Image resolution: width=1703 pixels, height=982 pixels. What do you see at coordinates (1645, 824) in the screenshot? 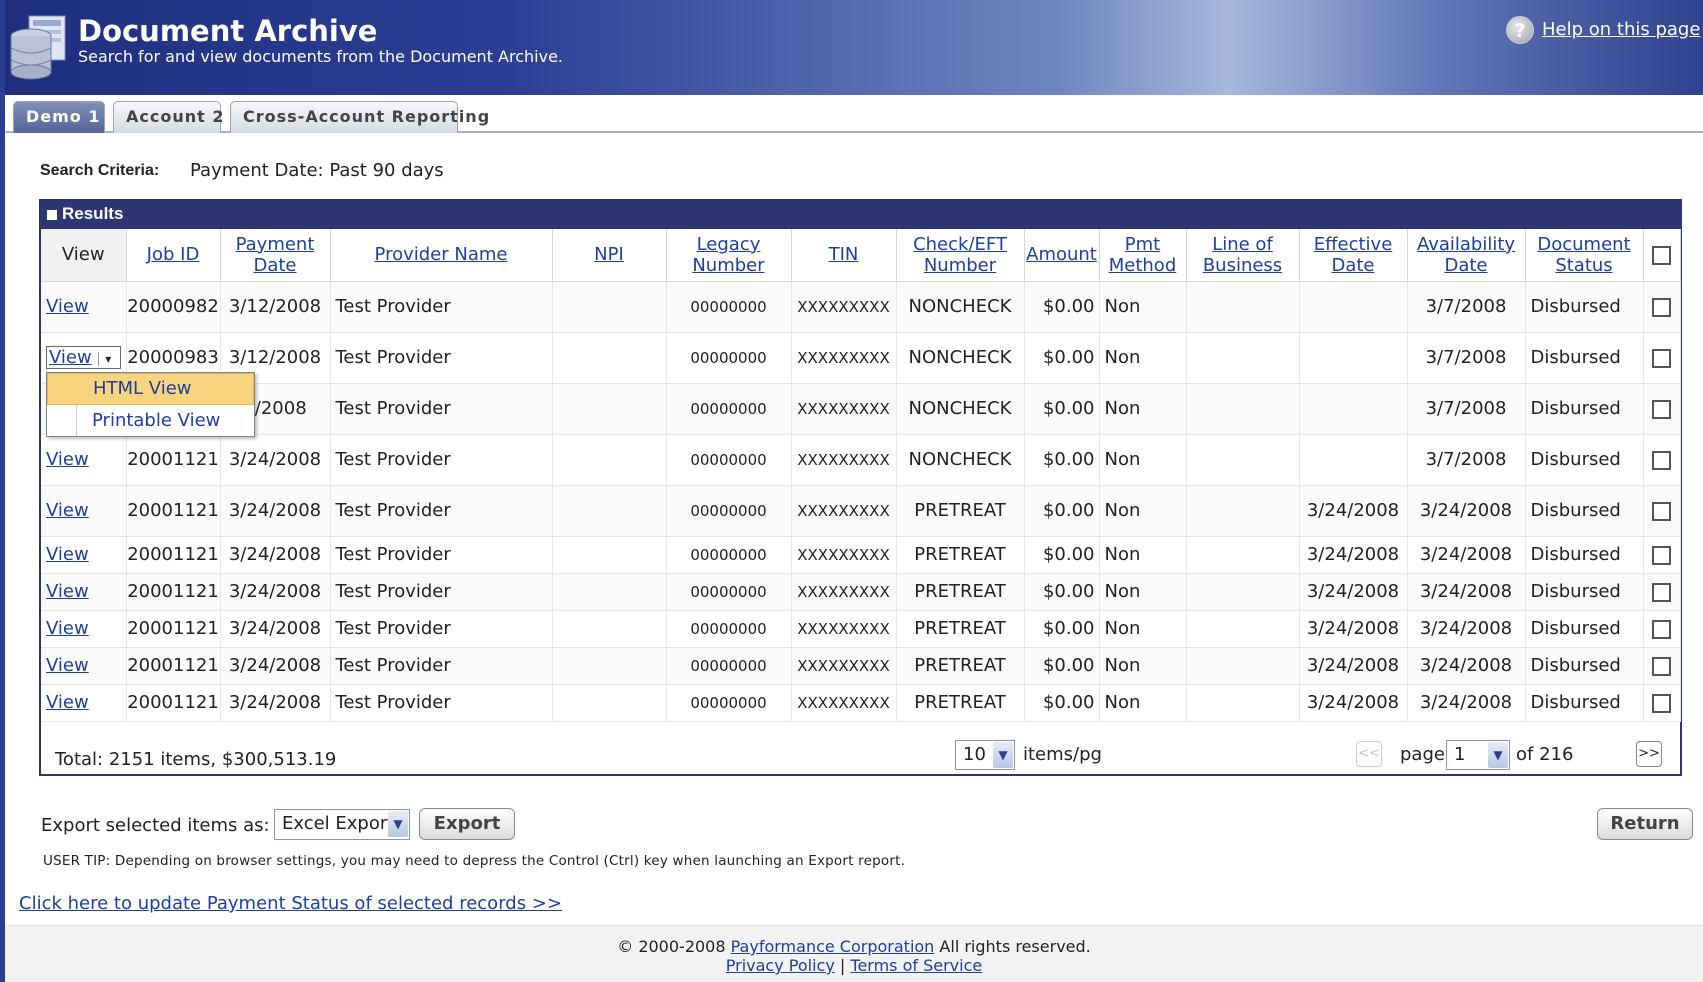
I see `return-button: Return` at bounding box center [1645, 824].